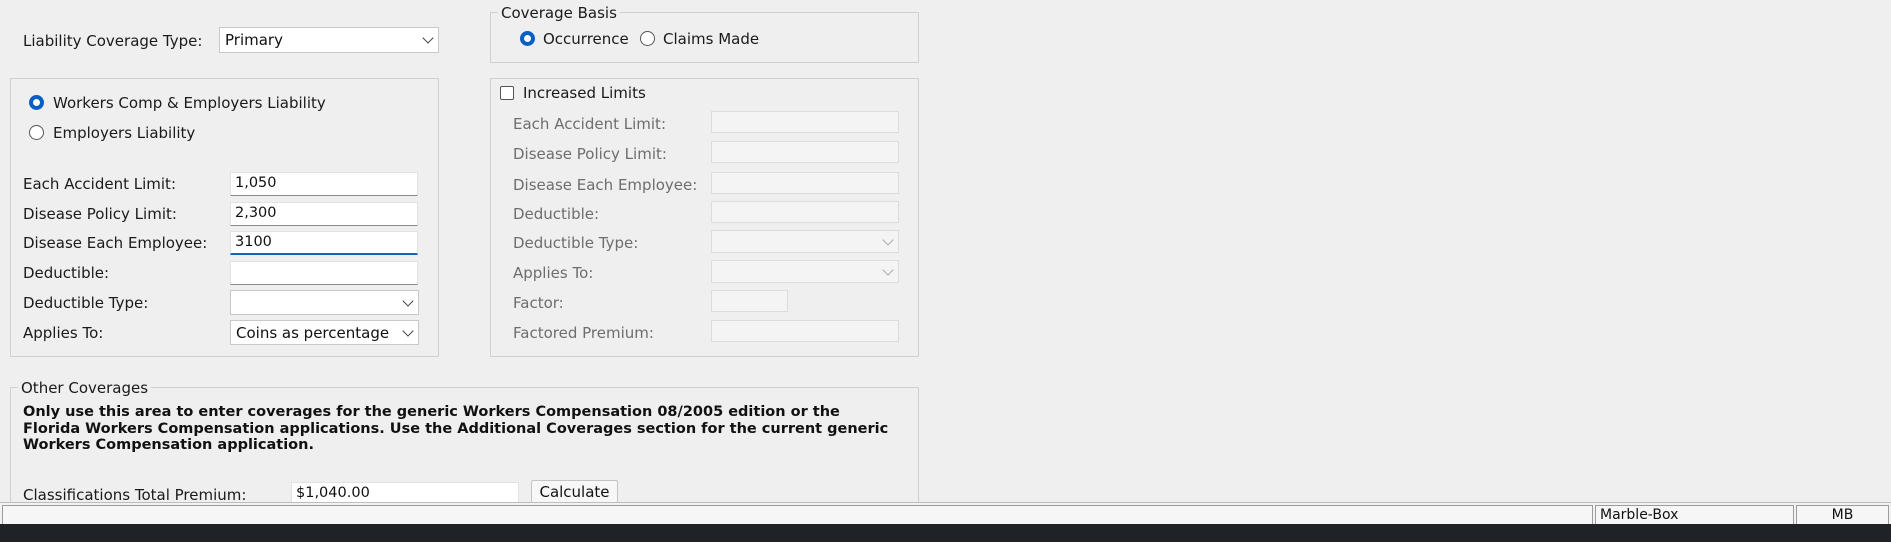 This screenshot has height=542, width=1891. Describe the element at coordinates (805, 152) in the screenshot. I see `il-disease-policy-input` at that location.